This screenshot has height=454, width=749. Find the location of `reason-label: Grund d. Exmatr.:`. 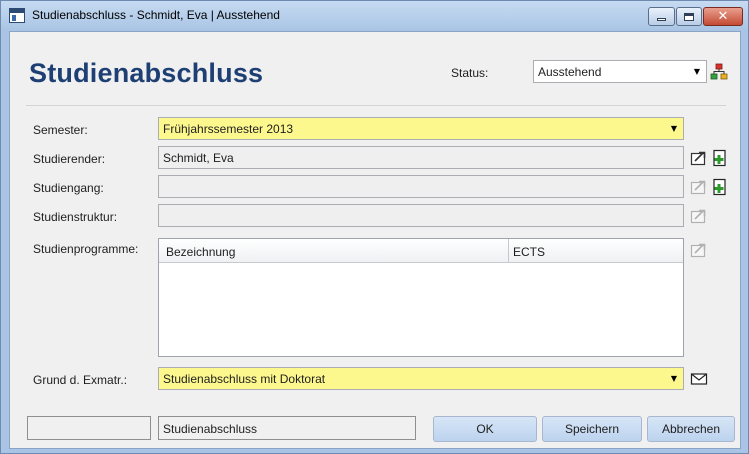

reason-label: Grund d. Exmatr.: is located at coordinates (80, 380).